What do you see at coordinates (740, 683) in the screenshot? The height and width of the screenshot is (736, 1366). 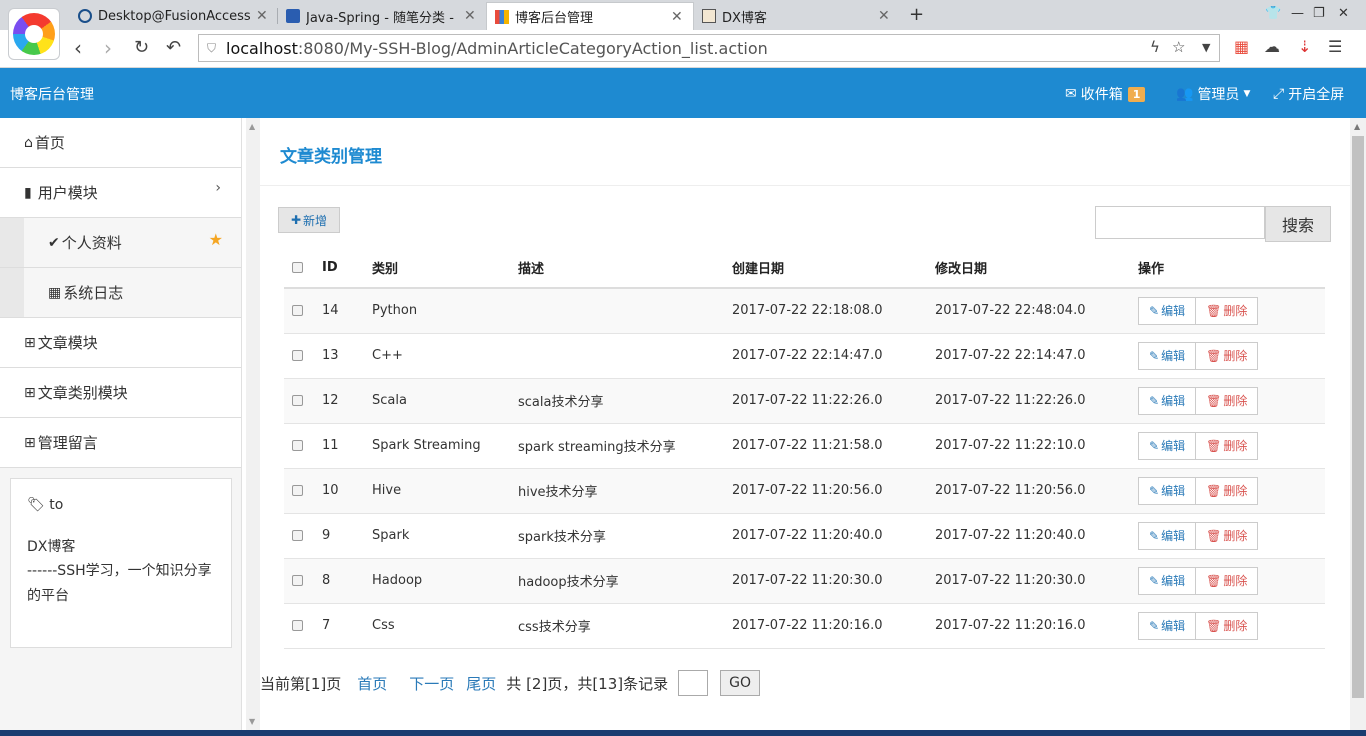 I see `go-button: GO` at bounding box center [740, 683].